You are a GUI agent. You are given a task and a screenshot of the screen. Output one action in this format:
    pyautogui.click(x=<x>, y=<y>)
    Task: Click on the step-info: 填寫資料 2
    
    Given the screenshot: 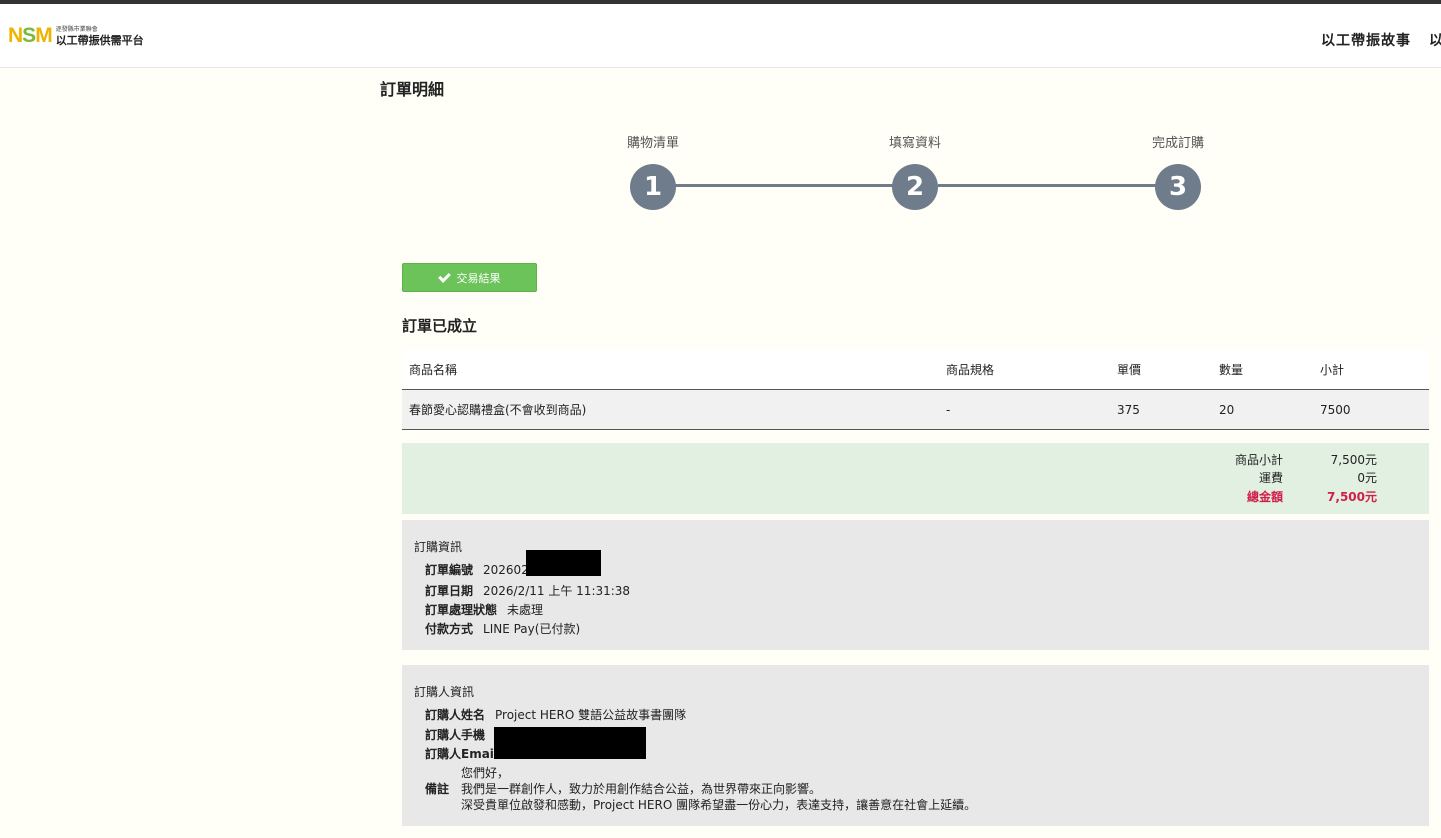 What is the action you would take?
    pyautogui.click(x=915, y=169)
    